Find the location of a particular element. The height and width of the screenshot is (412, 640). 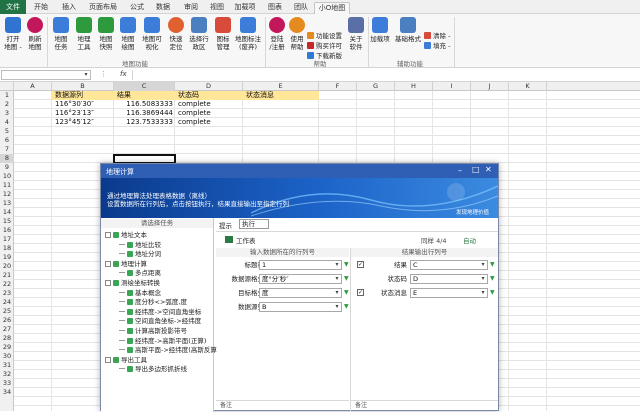

row-header: 11 is located at coordinates (7, 185).